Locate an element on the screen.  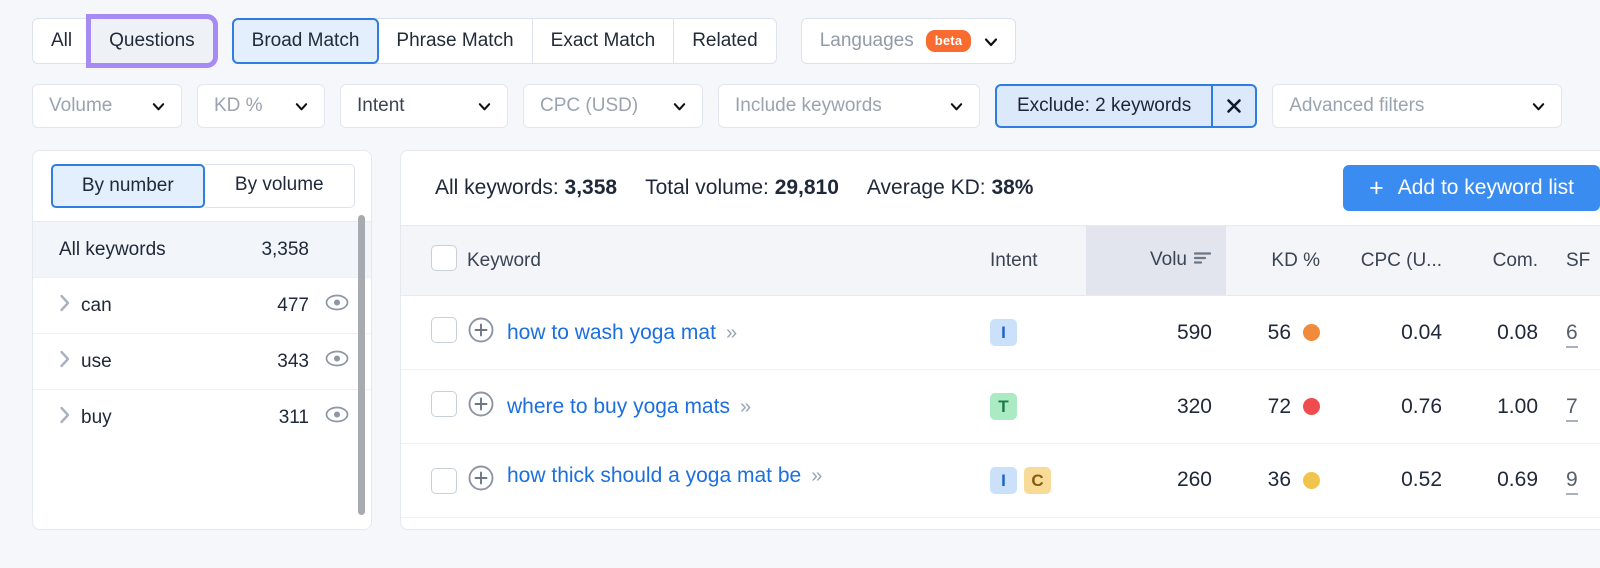
tab-all-label: All is located at coordinates (62, 40).